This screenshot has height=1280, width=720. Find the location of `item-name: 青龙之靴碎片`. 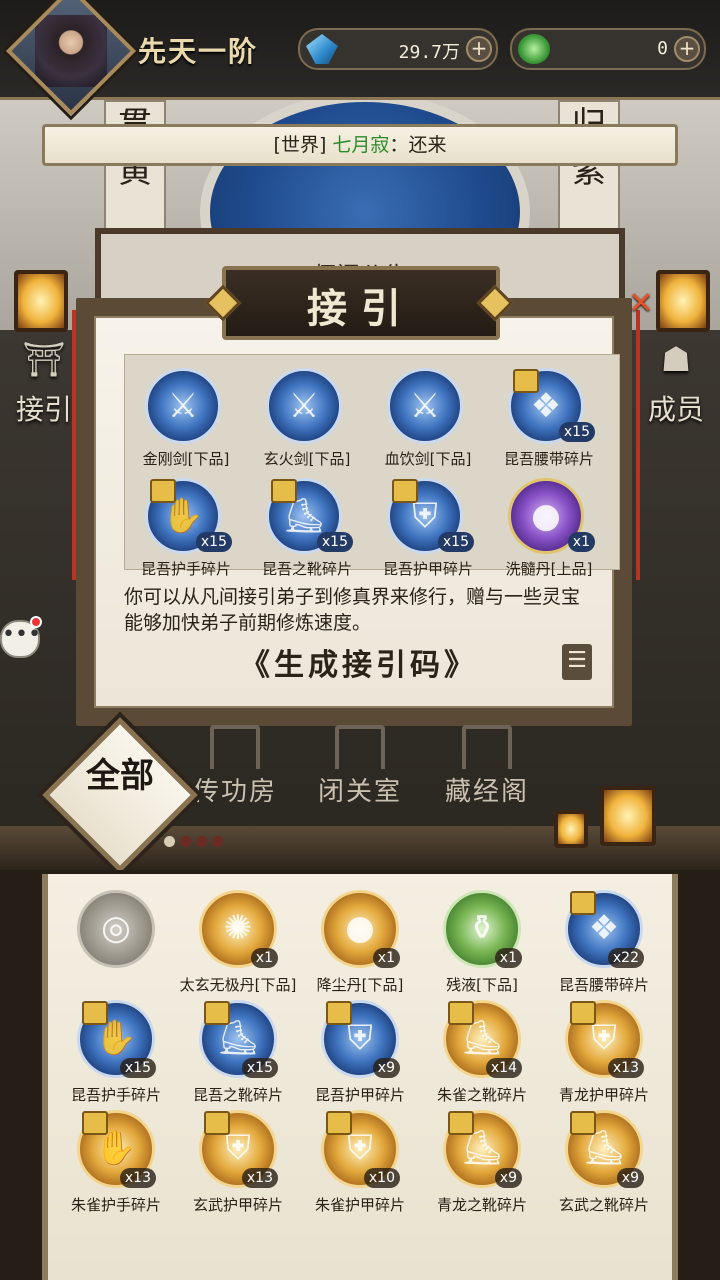

item-name: 青龙之靴碎片 is located at coordinates (481, 1205).